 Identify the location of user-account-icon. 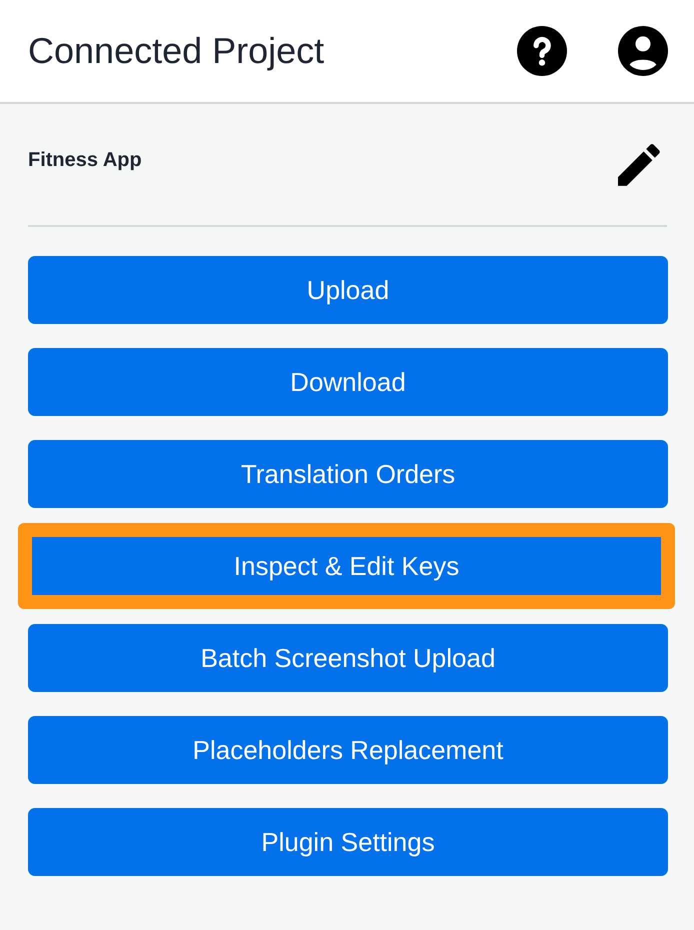
(643, 51).